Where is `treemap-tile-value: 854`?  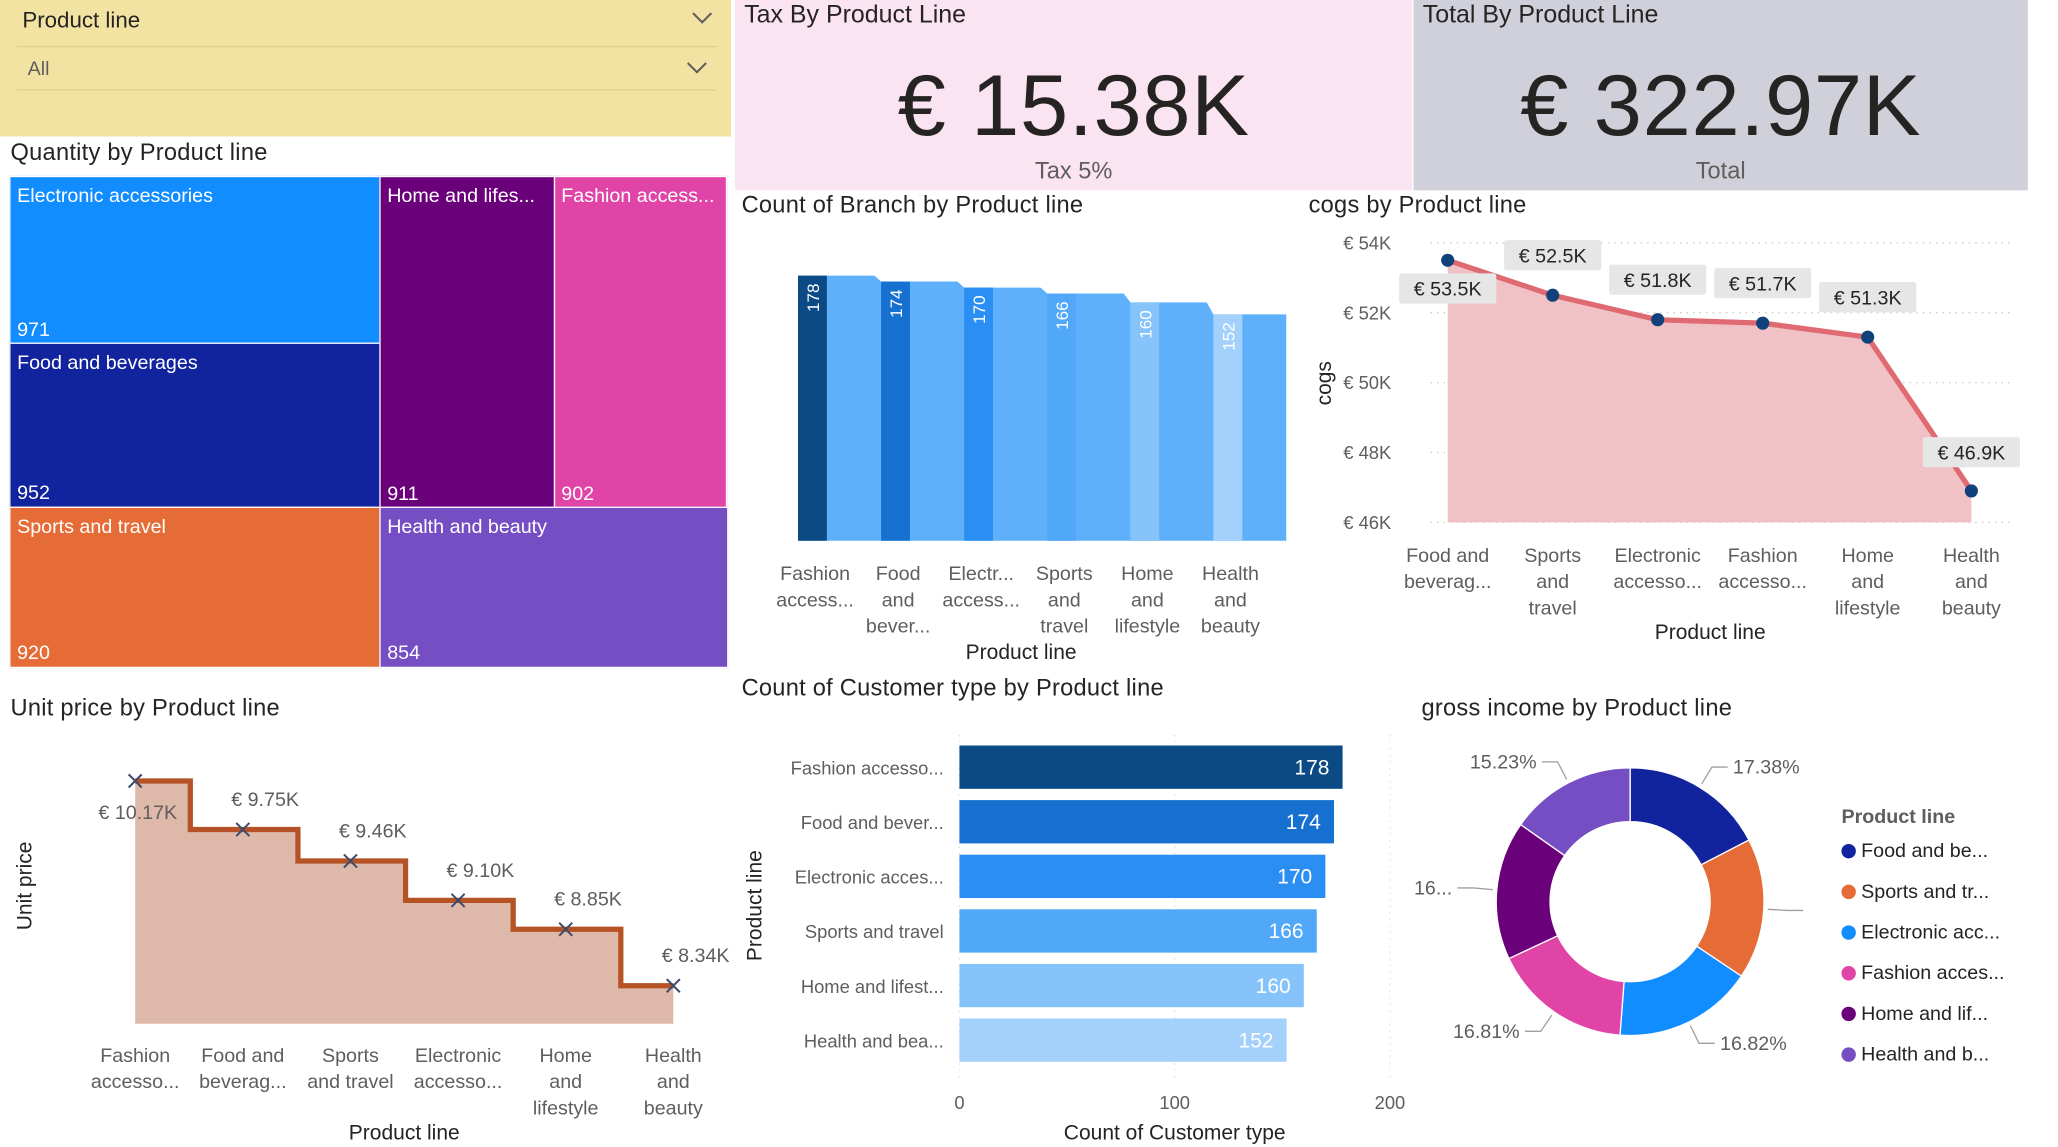
treemap-tile-value: 854 is located at coordinates (404, 652).